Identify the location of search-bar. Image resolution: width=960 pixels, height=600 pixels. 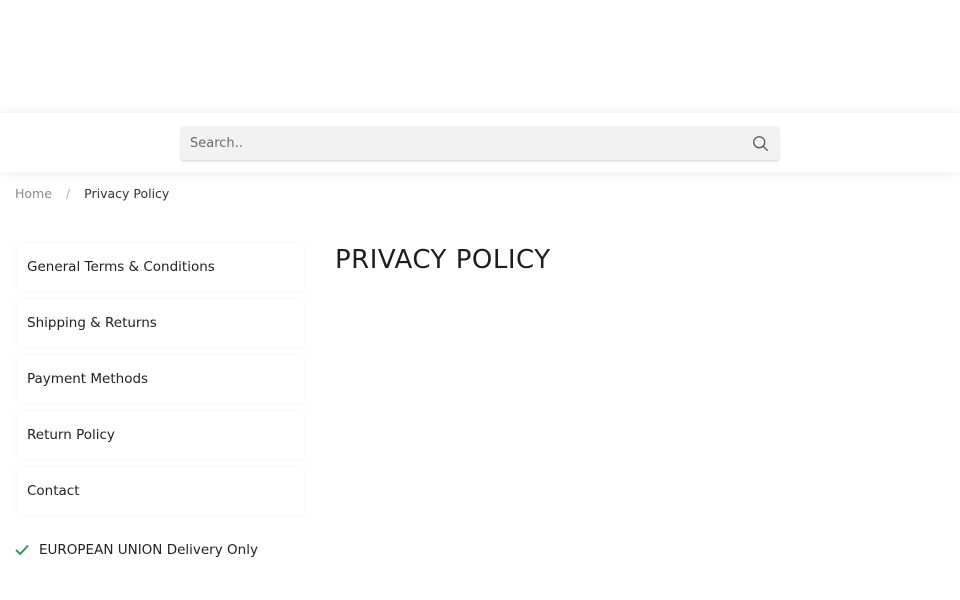
(480, 142).